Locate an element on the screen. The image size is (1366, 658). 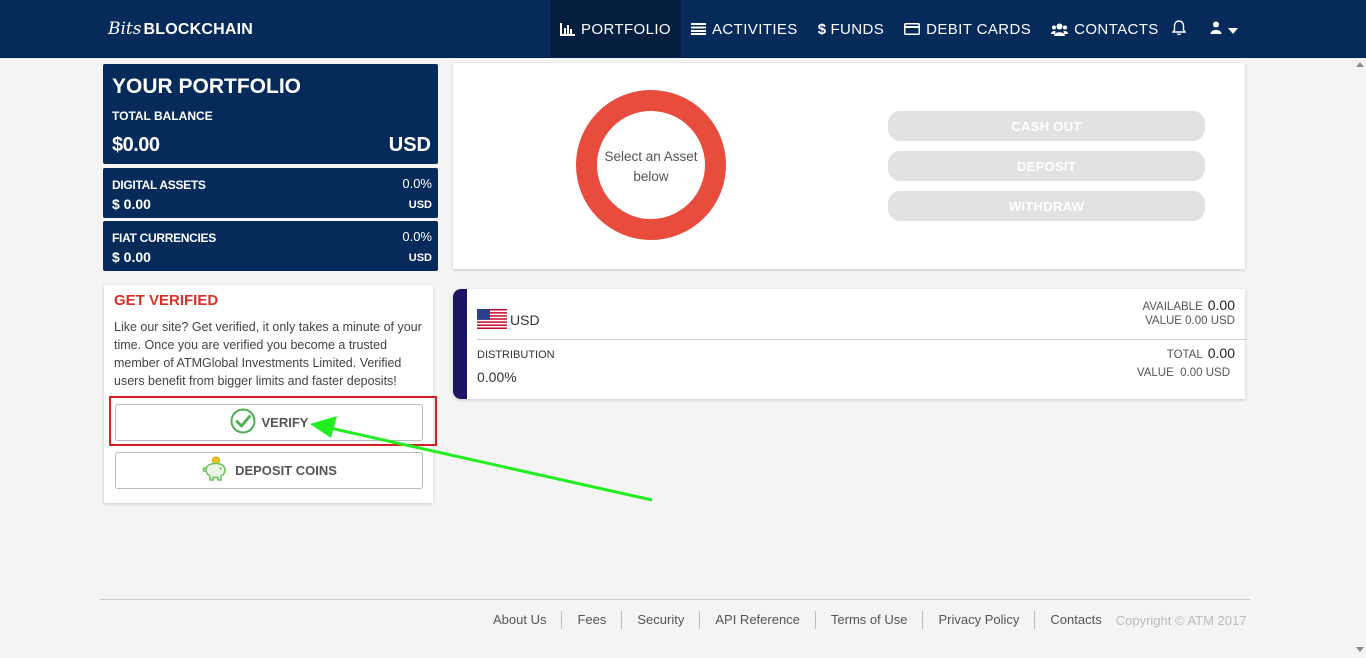
nav-debit-cards-label: DEBIT CARDS is located at coordinates (979, 29).